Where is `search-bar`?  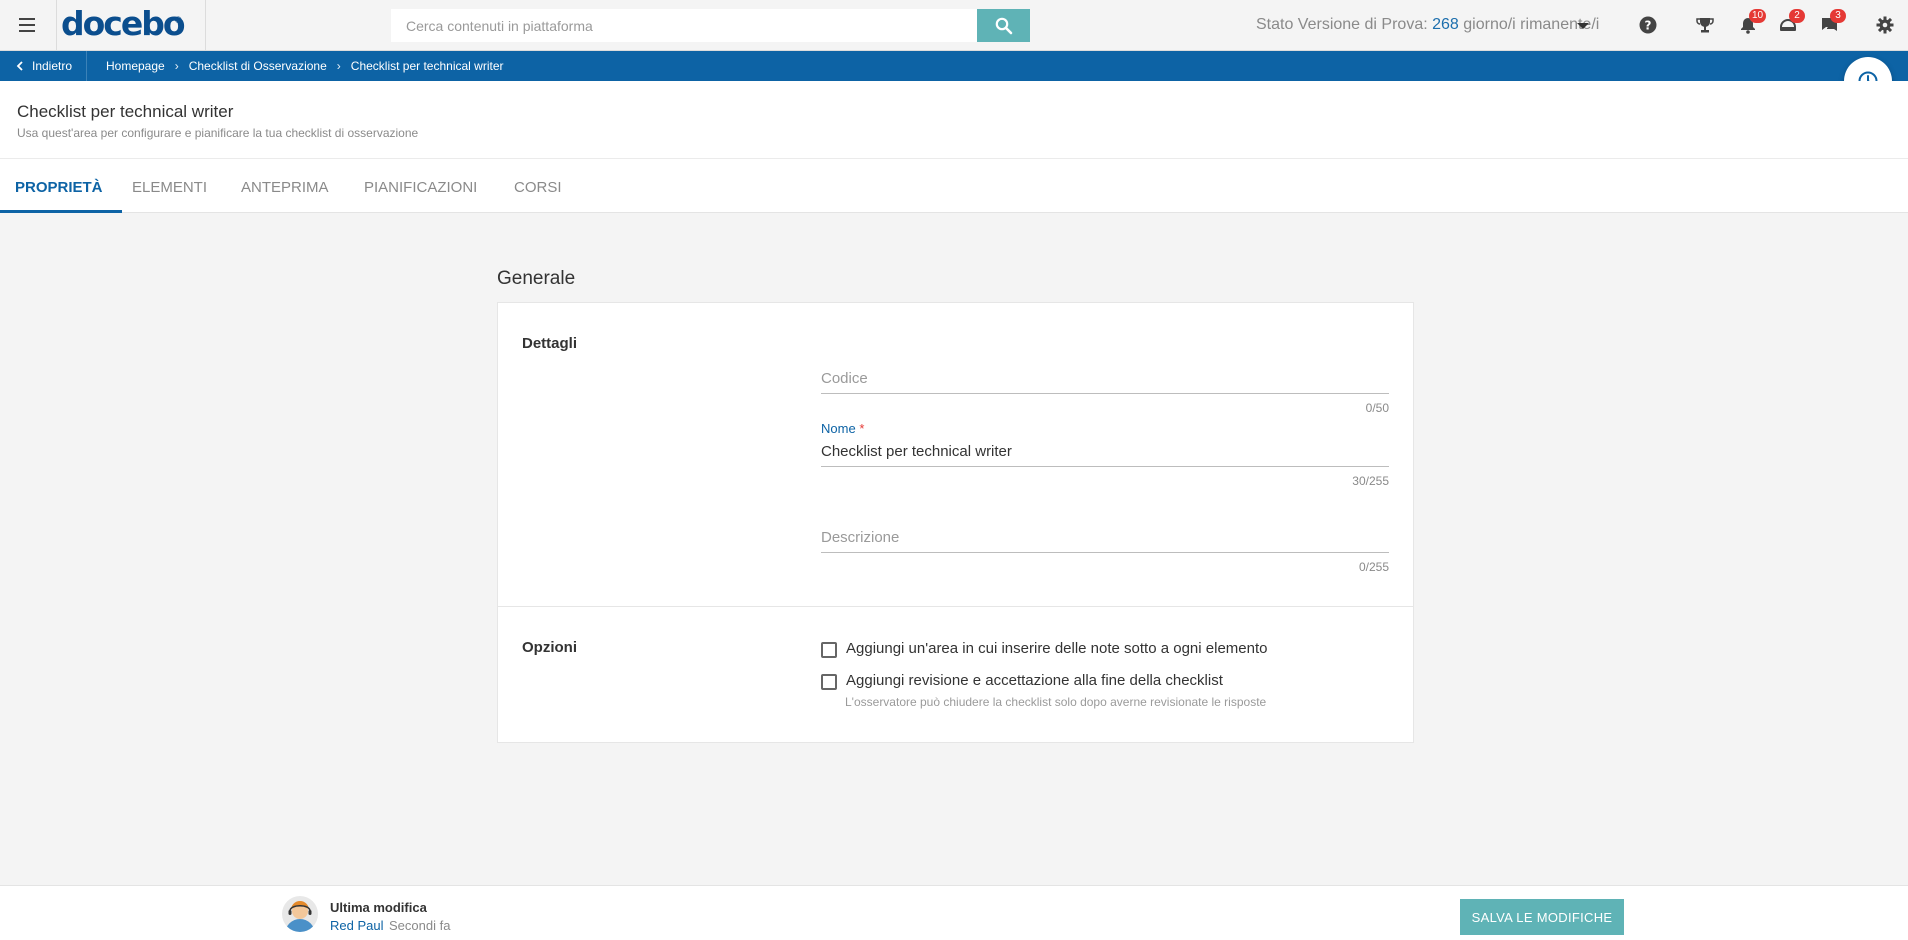 search-bar is located at coordinates (710, 25).